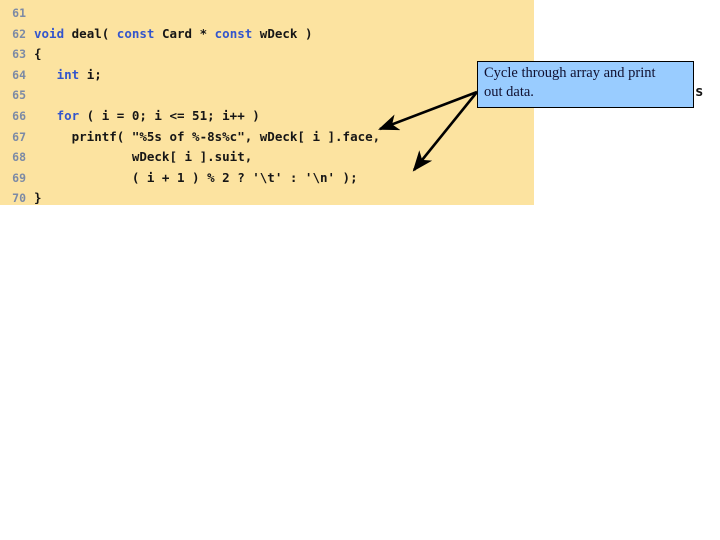 The image size is (720, 540). I want to click on code-line: 65, so click(17, 94).